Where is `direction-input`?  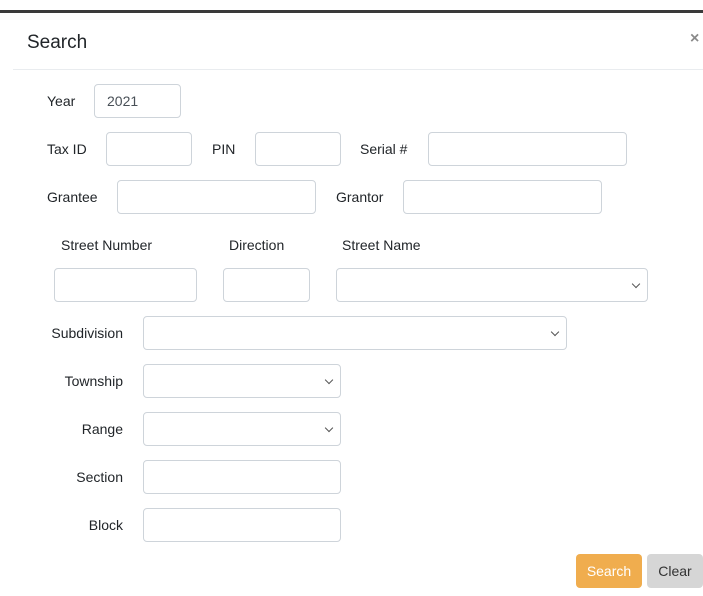
direction-input is located at coordinates (266, 285).